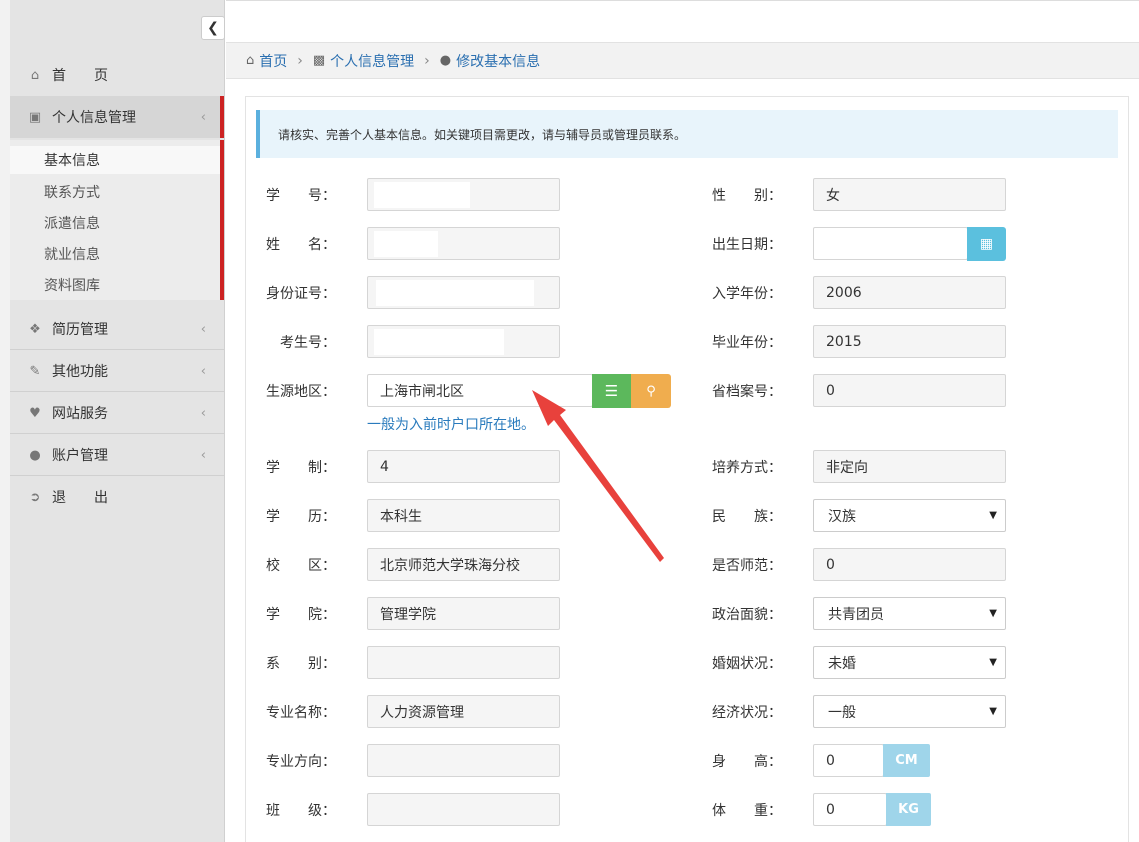 Image resolution: width=1139 pixels, height=842 pixels. Describe the element at coordinates (687, 134) in the screenshot. I see `notice-box: 请核实、完善个人基本信息。如关键项目需更改，请与辅导员或管理员联系。` at that location.